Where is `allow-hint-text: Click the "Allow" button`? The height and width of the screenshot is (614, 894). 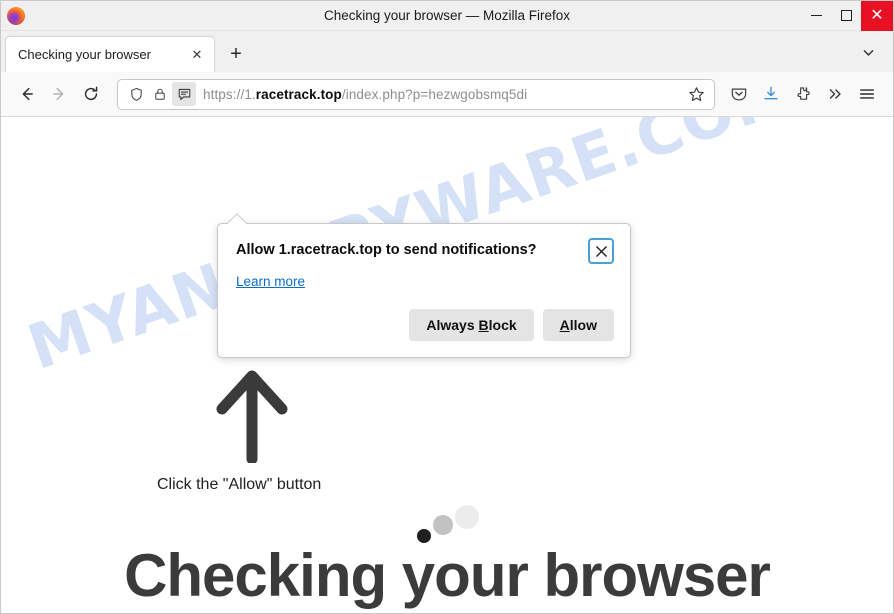
allow-hint-text: Click the "Allow" button is located at coordinates (239, 484).